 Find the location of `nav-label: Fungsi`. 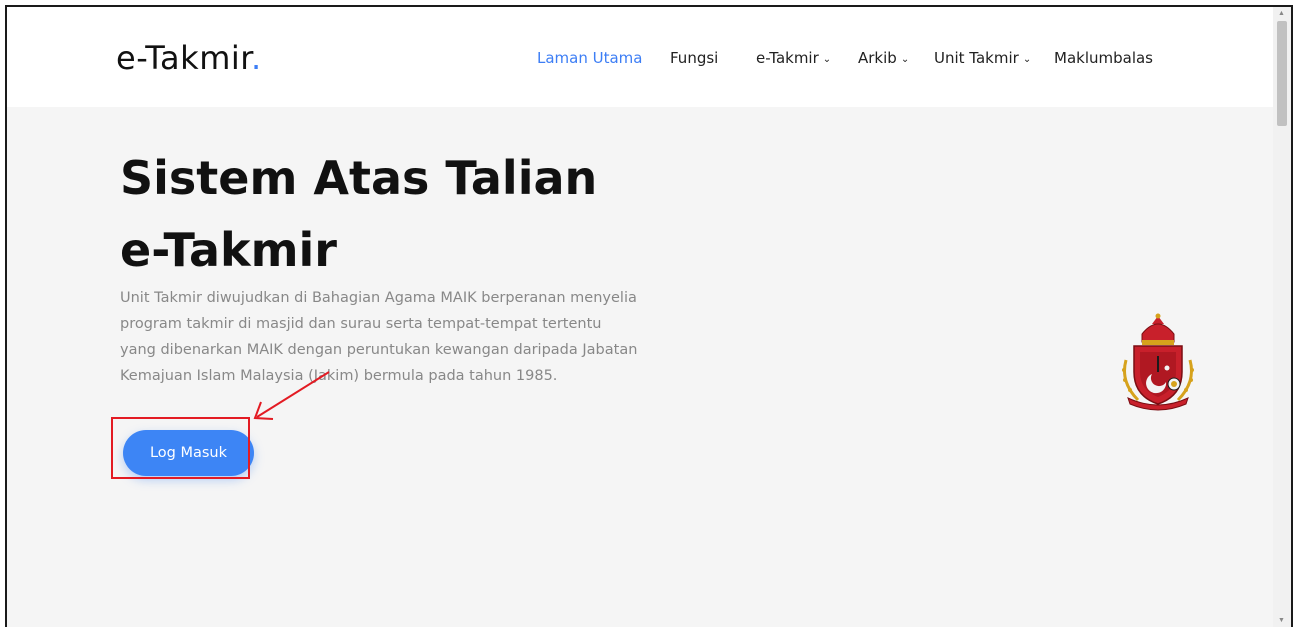

nav-label: Fungsi is located at coordinates (694, 58).